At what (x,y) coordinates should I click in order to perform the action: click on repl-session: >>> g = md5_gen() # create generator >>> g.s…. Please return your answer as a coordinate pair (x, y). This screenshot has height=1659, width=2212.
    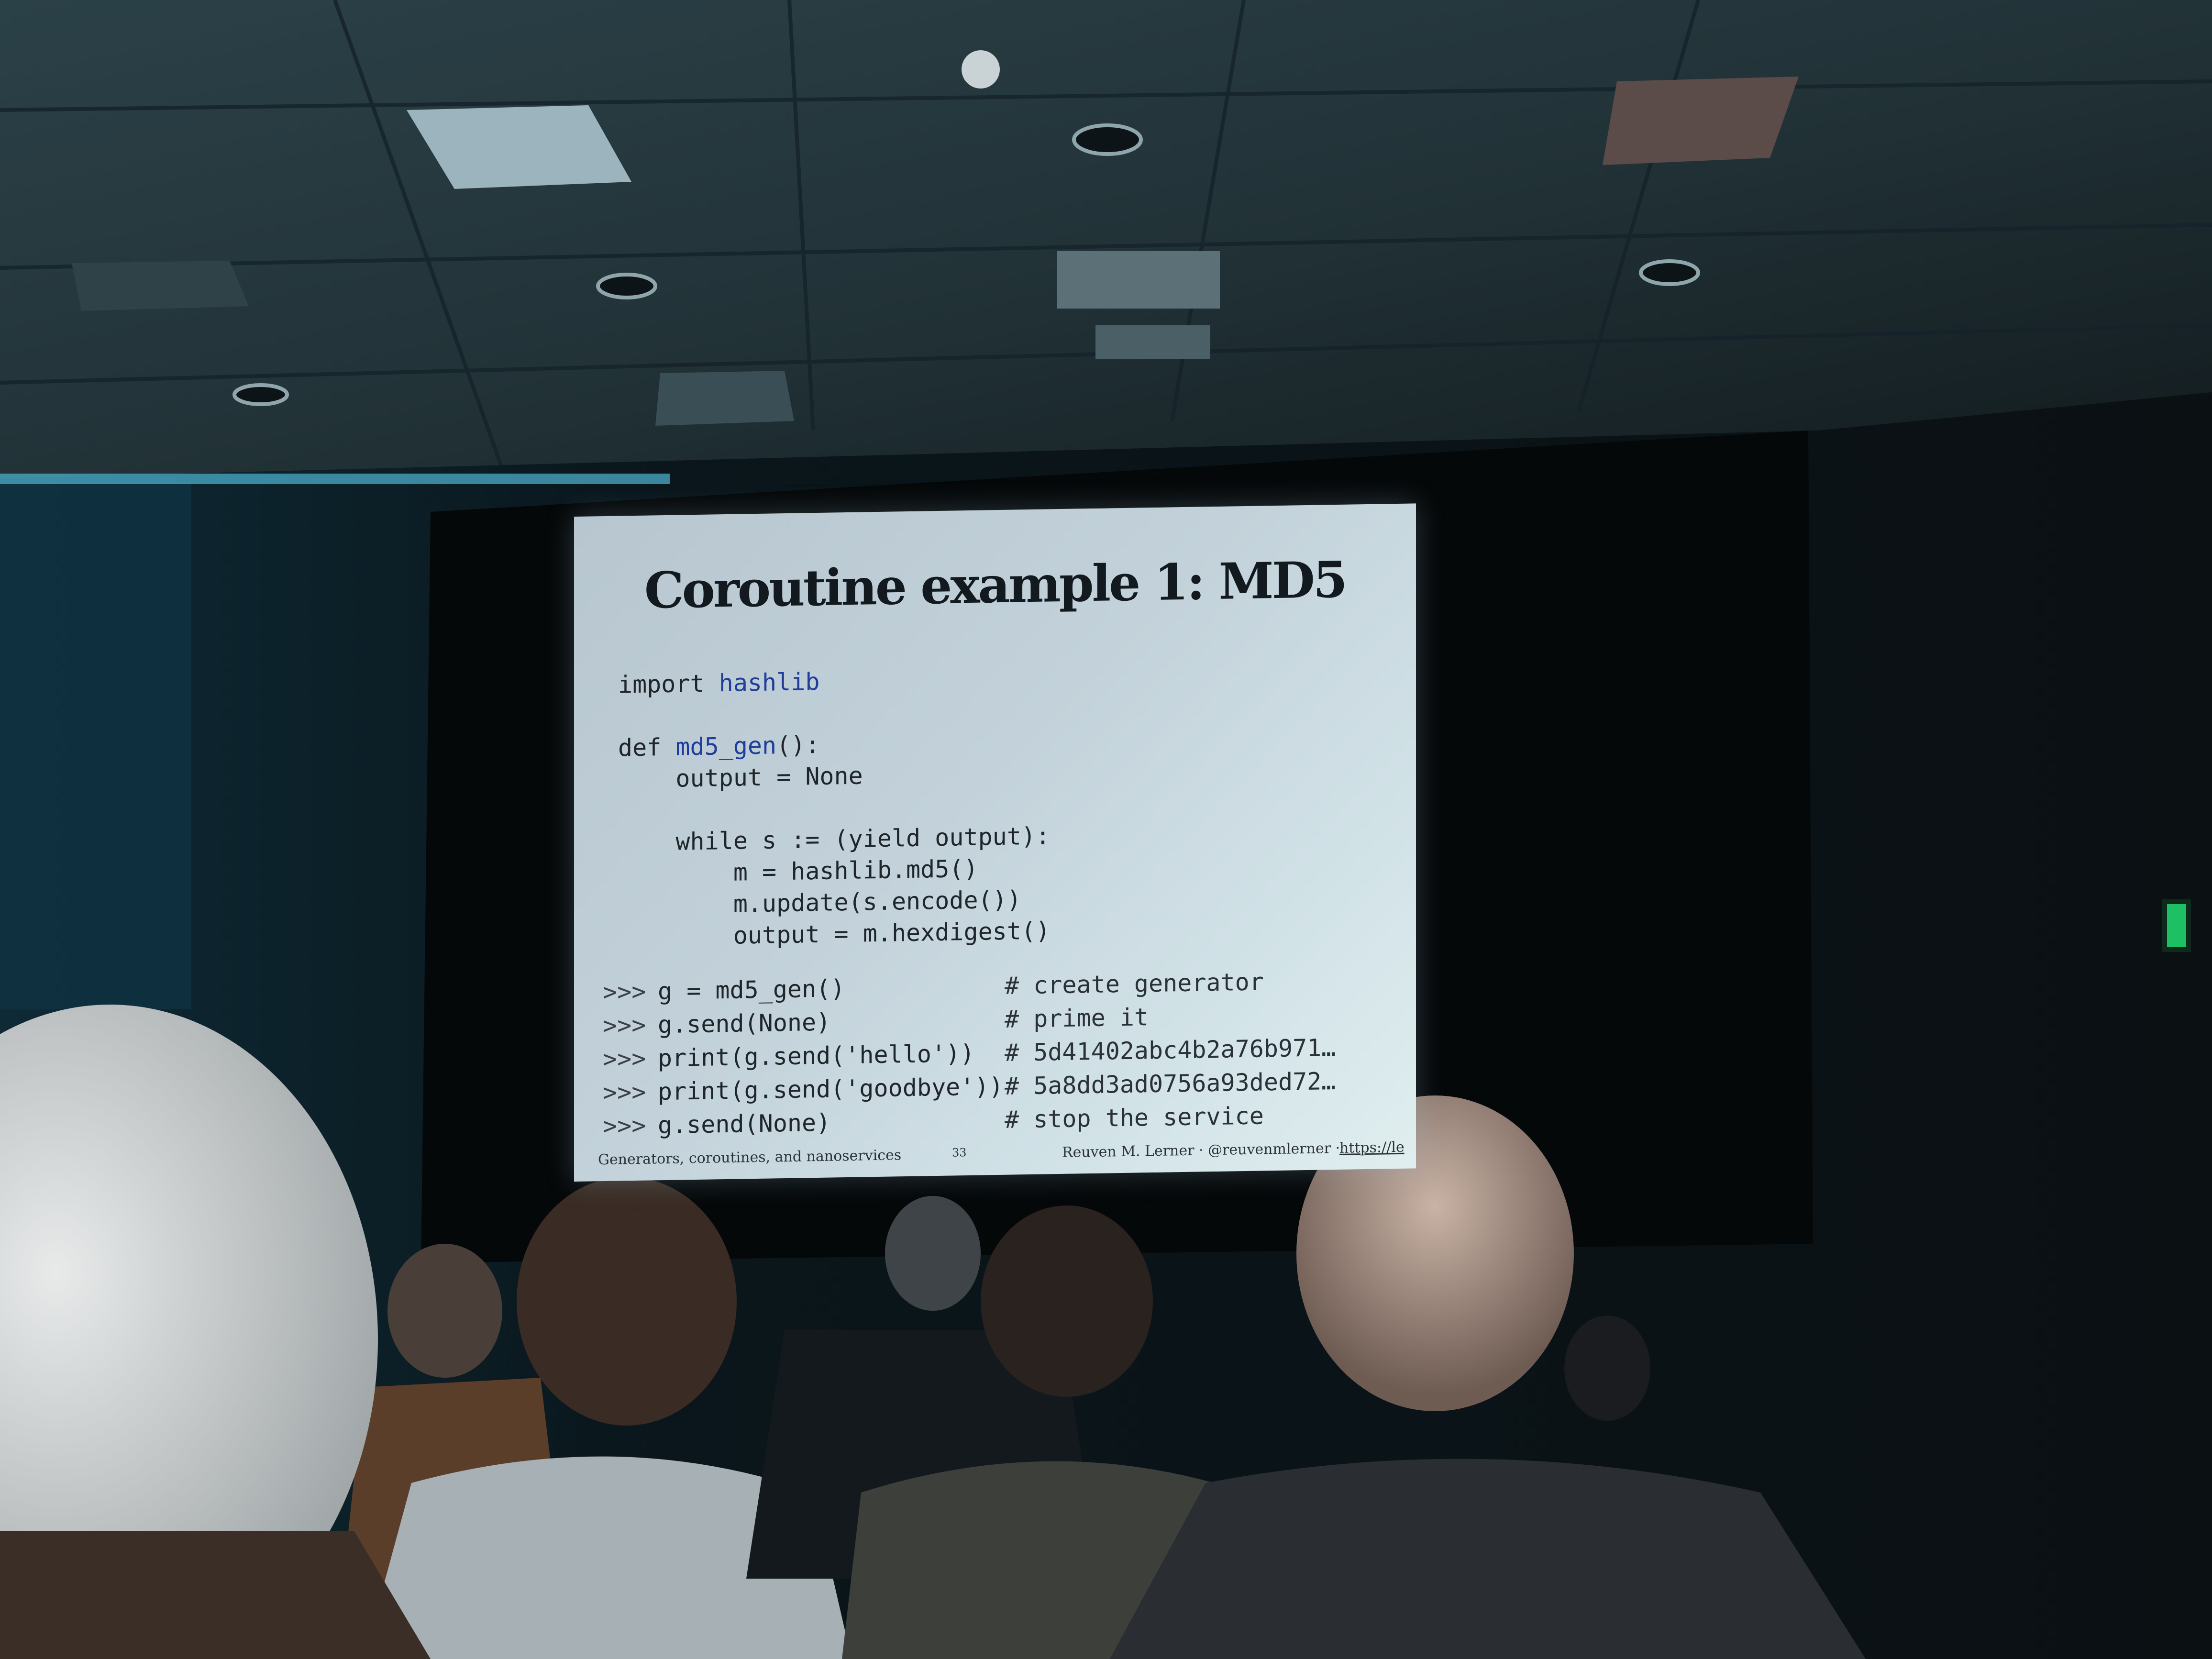
    Looking at the image, I should click on (969, 1053).